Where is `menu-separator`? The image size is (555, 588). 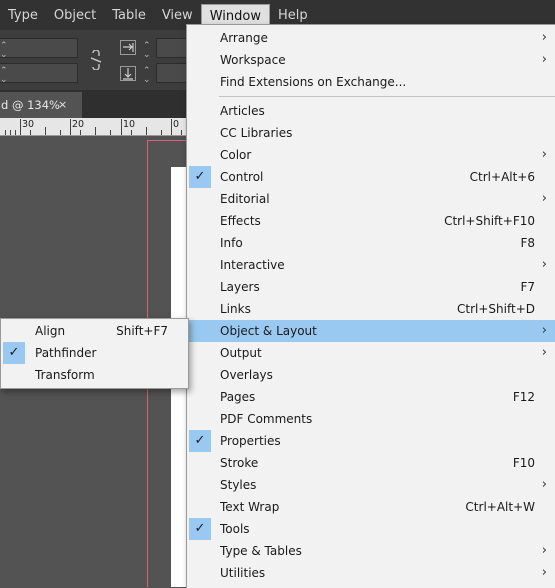 menu-separator is located at coordinates (387, 96).